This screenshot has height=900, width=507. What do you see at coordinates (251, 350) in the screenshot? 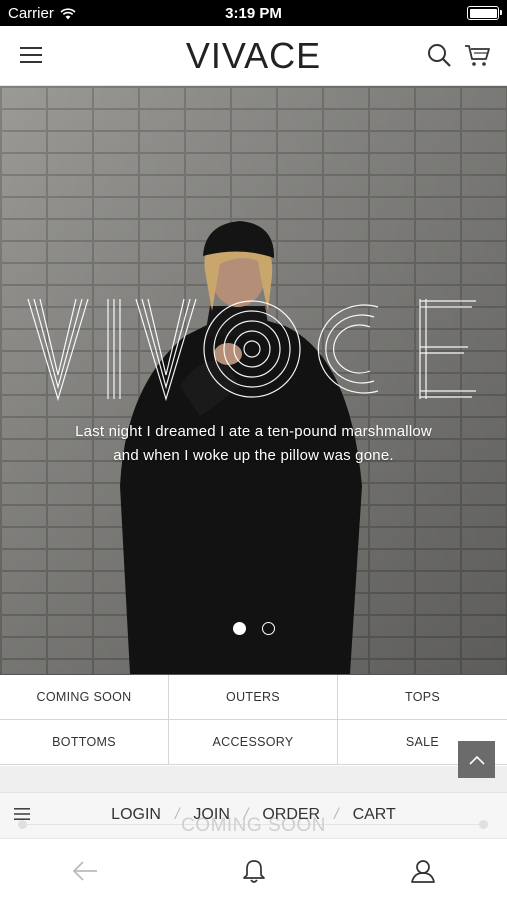
I see `vivace-wordmark-art` at bounding box center [251, 350].